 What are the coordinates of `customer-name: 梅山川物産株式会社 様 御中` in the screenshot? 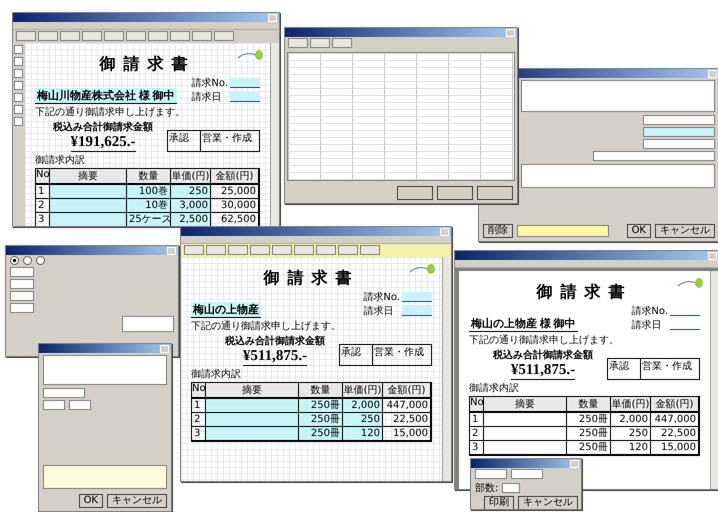 It's located at (105, 96).